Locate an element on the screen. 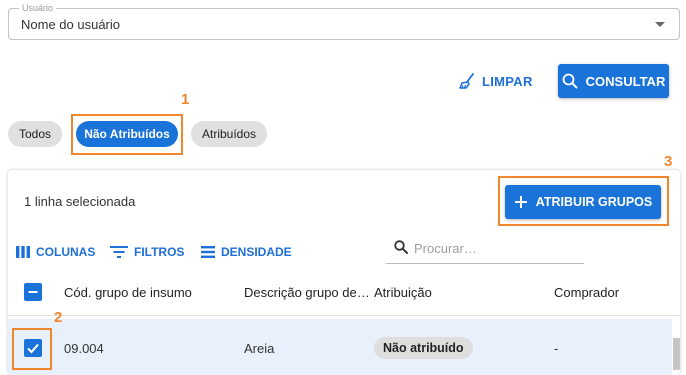  search-icon is located at coordinates (570, 81).